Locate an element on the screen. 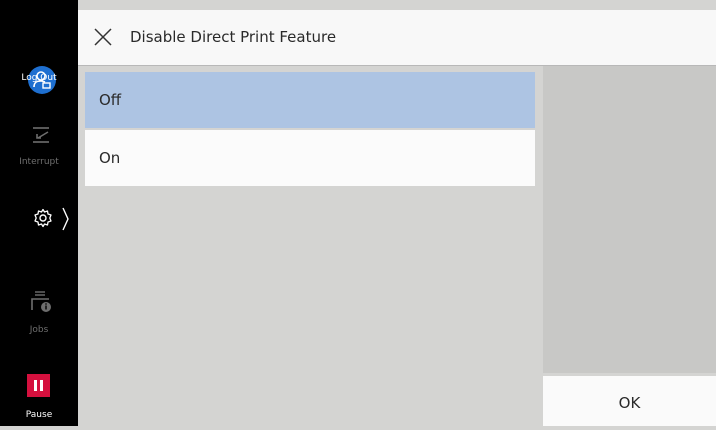 Image resolution: width=716 pixels, height=430 pixels. page-title: Disable Direct Print Feature is located at coordinates (233, 37).